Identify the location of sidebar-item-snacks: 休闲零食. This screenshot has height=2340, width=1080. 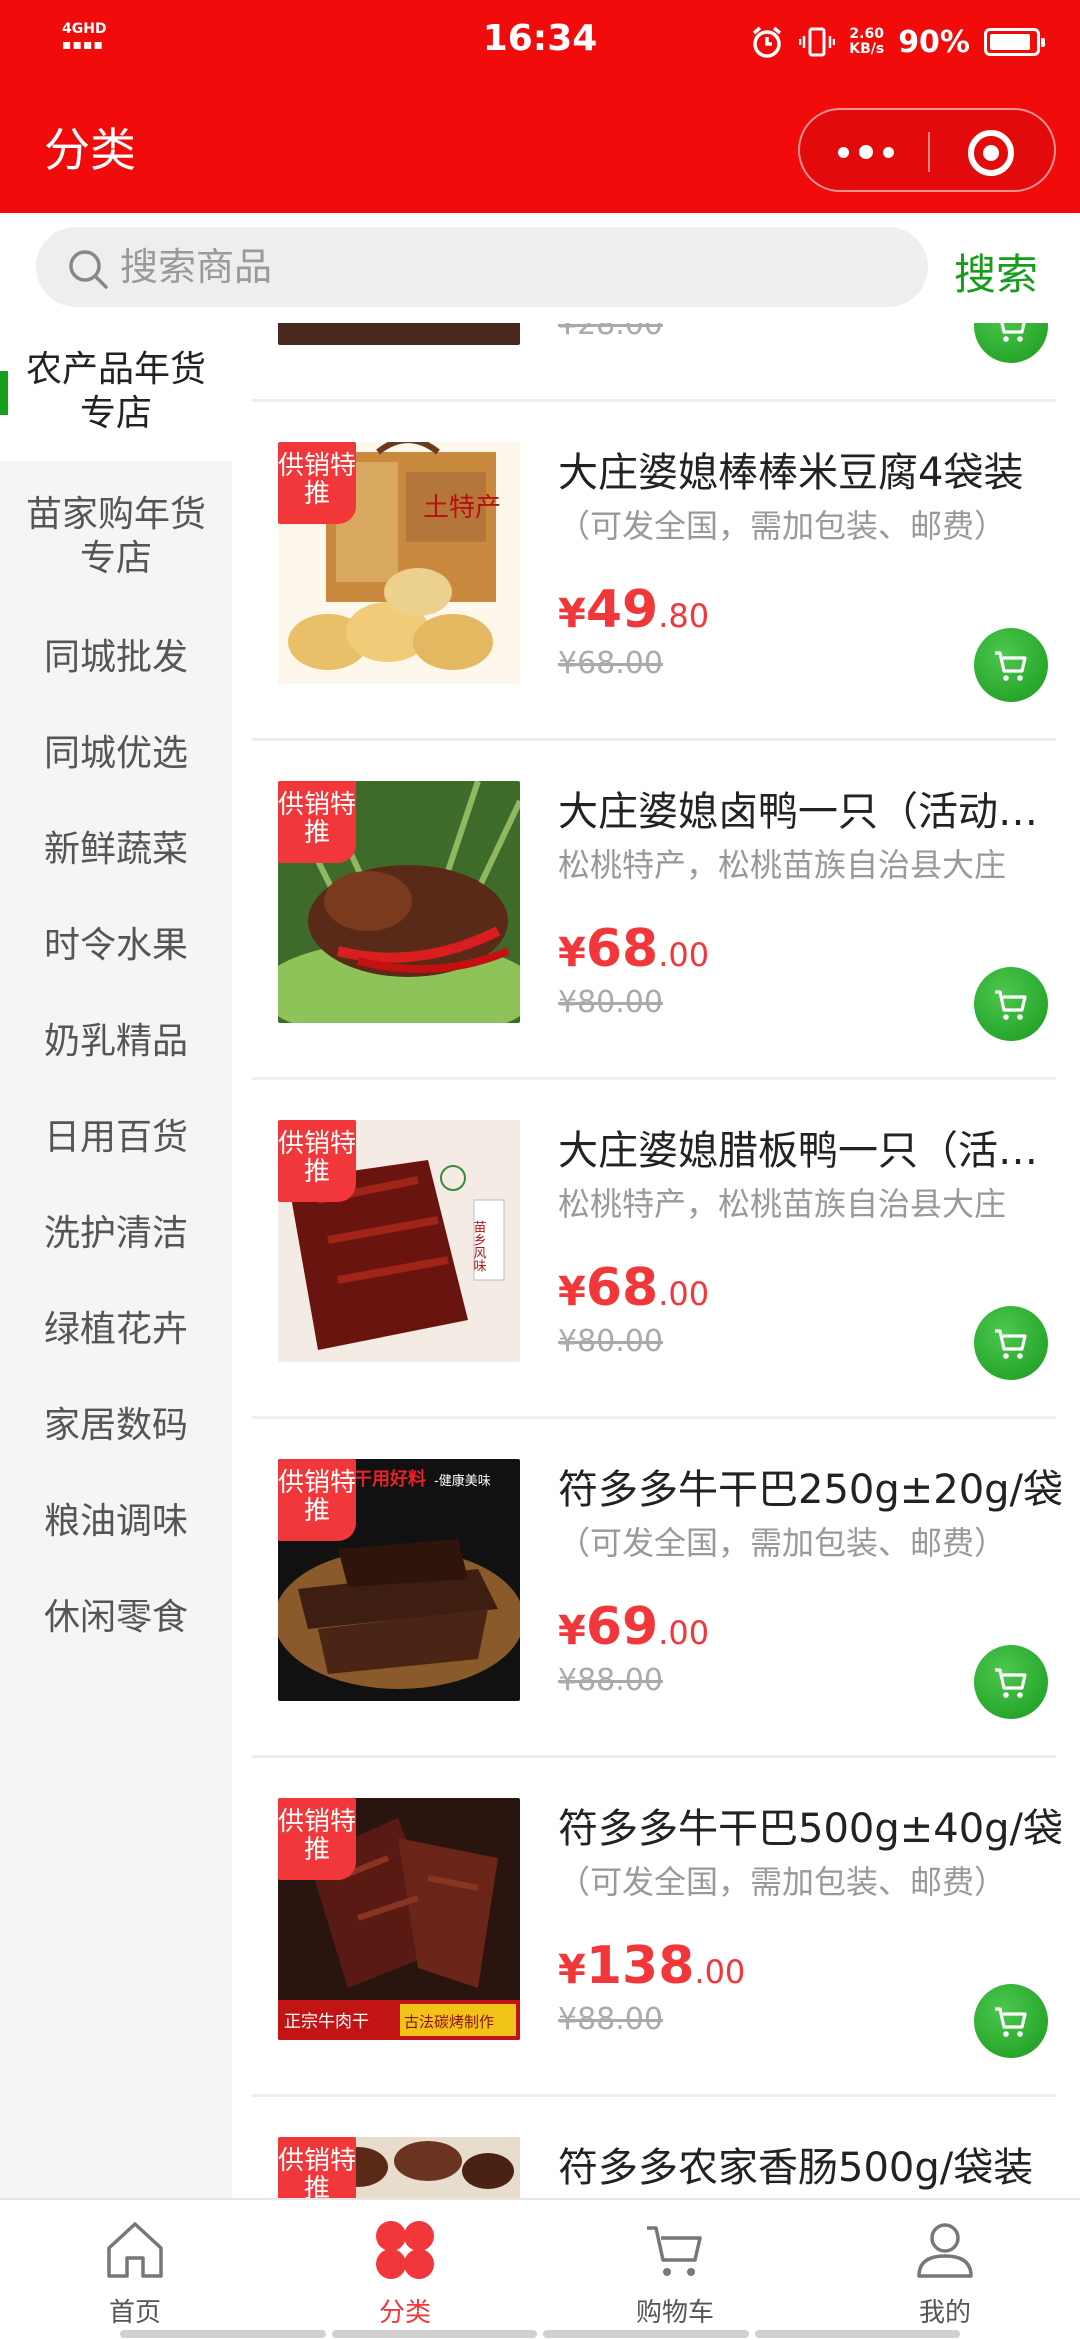
(116, 1618).